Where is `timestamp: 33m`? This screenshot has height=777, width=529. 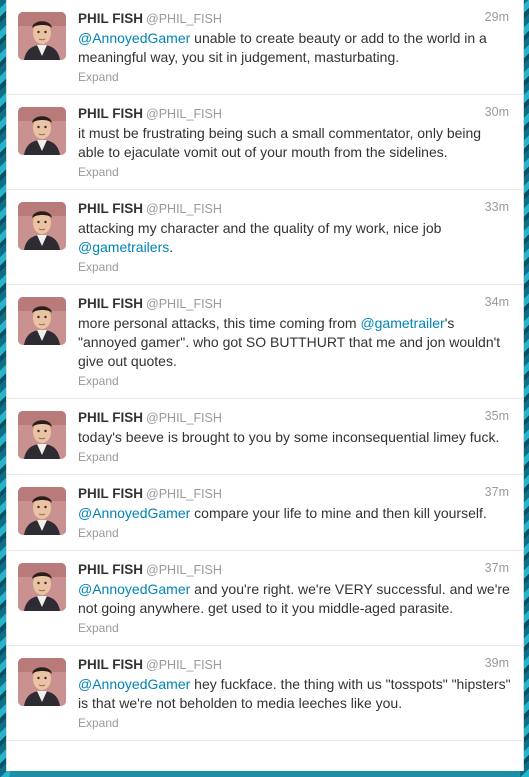 timestamp: 33m is located at coordinates (497, 207).